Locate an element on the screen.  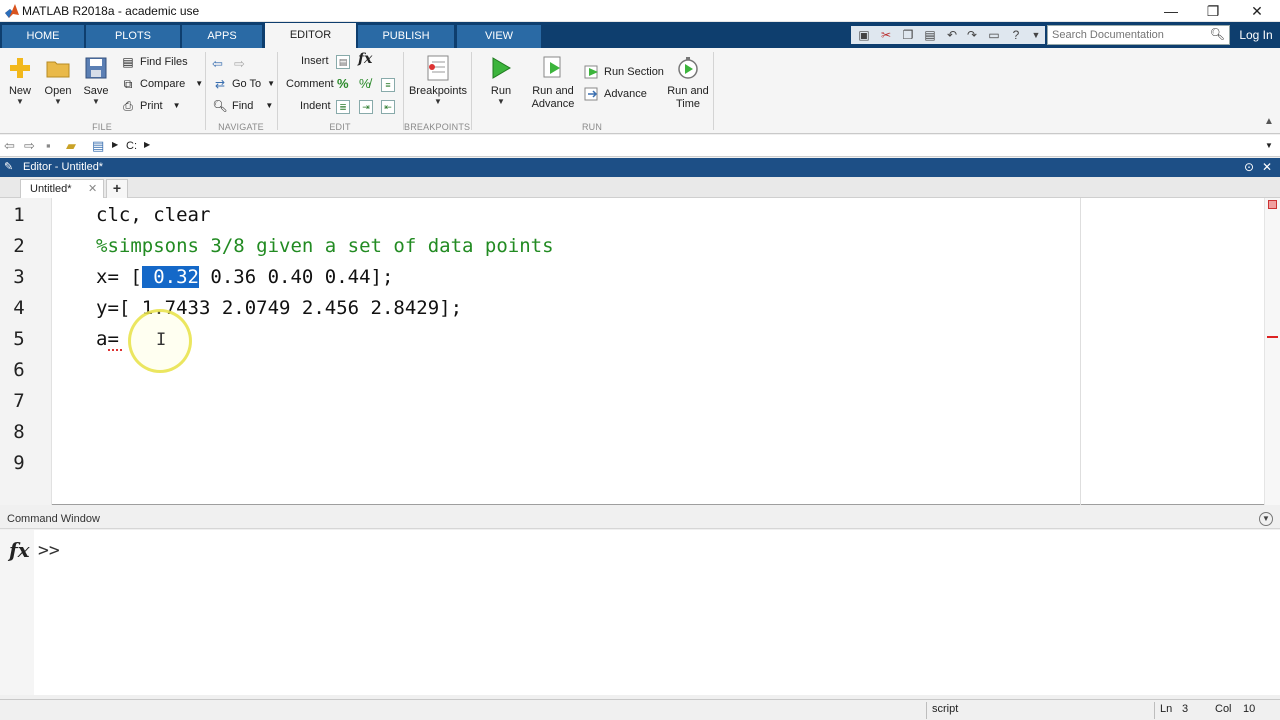
breakpoints-icon is located at coordinates (438, 68).